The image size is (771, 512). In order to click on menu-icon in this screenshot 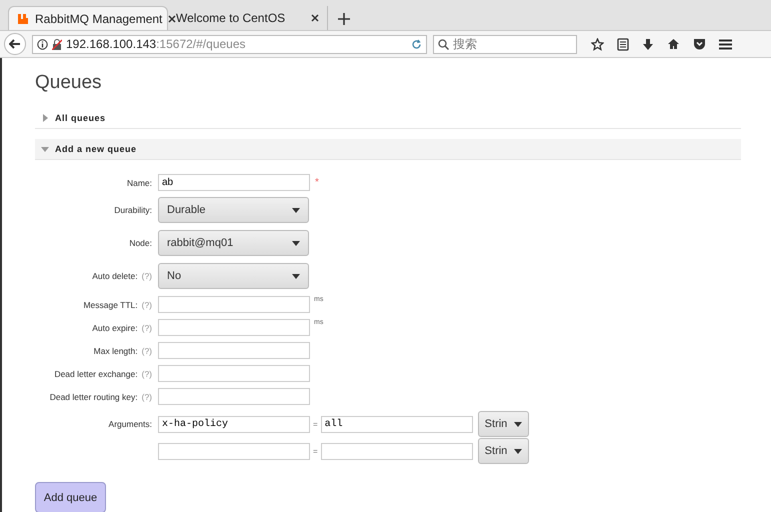, I will do `click(725, 44)`.